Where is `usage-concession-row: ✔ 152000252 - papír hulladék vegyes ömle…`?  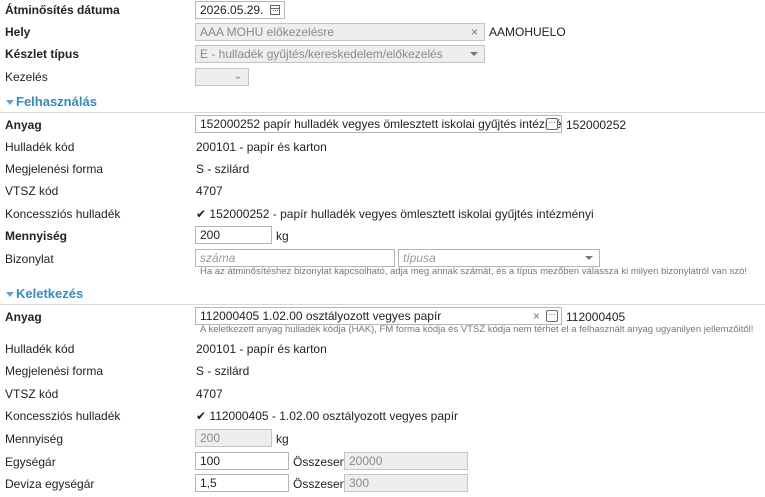 usage-concession-row: ✔ 152000252 - papír hulladék vegyes ömle… is located at coordinates (395, 214).